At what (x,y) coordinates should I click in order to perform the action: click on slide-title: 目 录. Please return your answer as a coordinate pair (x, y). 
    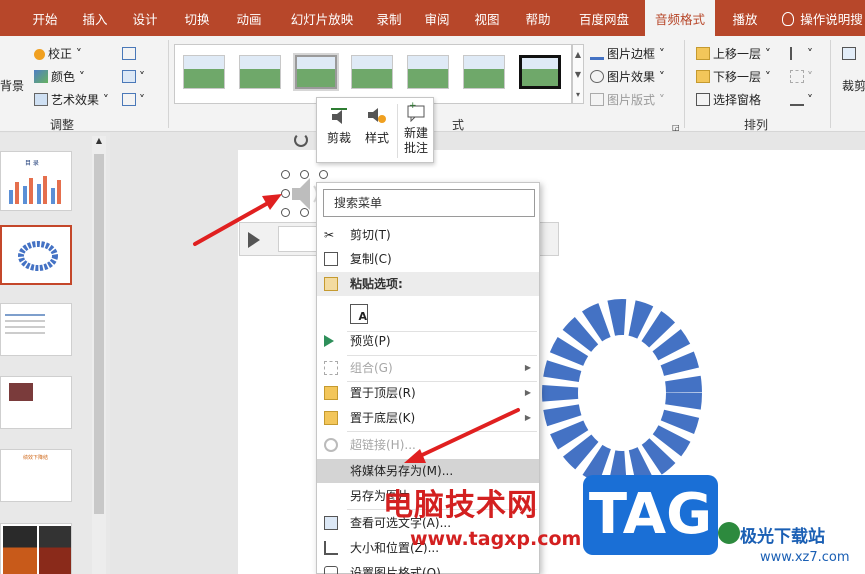
    Looking at the image, I should click on (32, 163).